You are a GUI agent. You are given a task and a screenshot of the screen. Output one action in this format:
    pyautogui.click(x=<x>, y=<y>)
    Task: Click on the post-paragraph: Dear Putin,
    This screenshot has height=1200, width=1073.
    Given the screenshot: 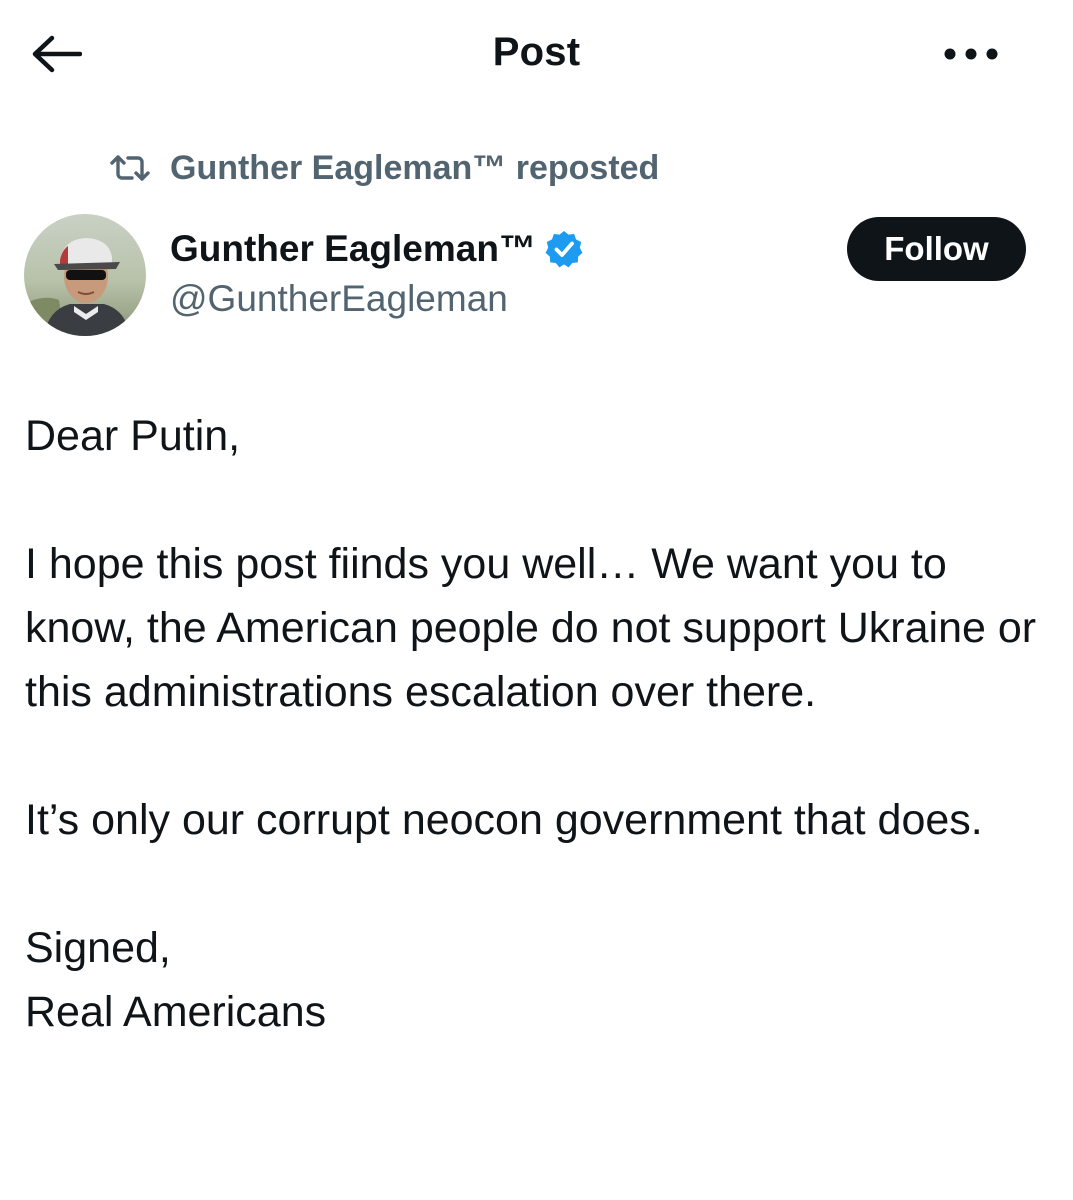 What is the action you would take?
    pyautogui.click(x=133, y=436)
    